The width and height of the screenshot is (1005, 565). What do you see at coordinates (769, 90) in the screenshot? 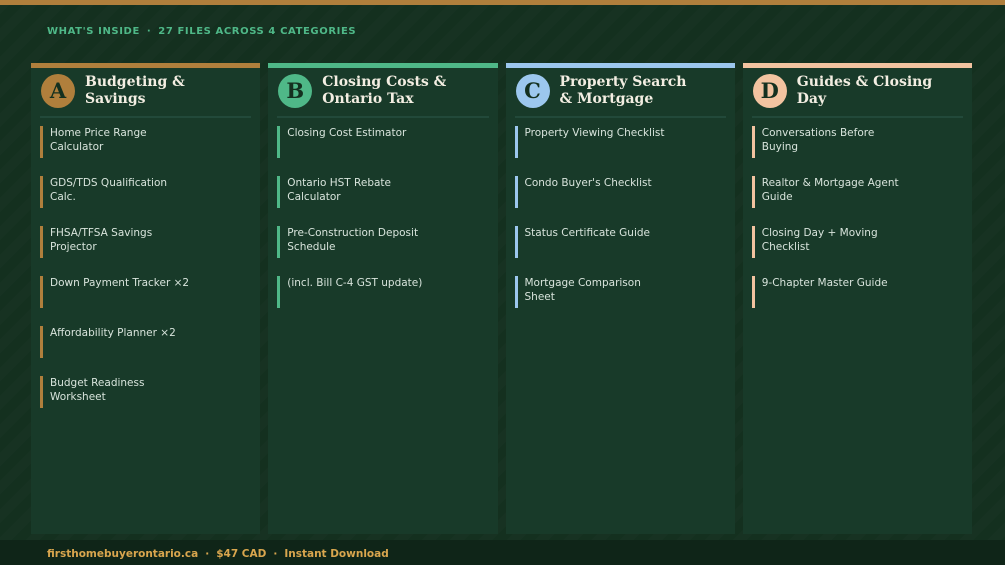
I see `category-letter-badge: D` at bounding box center [769, 90].